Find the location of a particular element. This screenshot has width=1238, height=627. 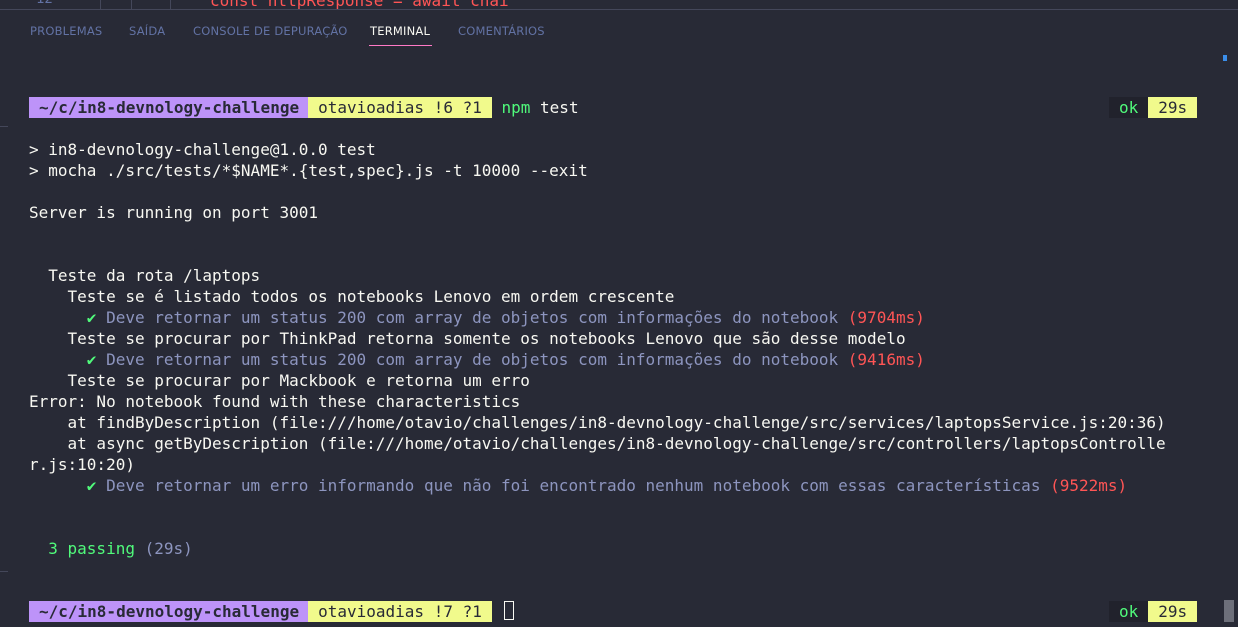

tab-output: SAÍDA is located at coordinates (147, 31).